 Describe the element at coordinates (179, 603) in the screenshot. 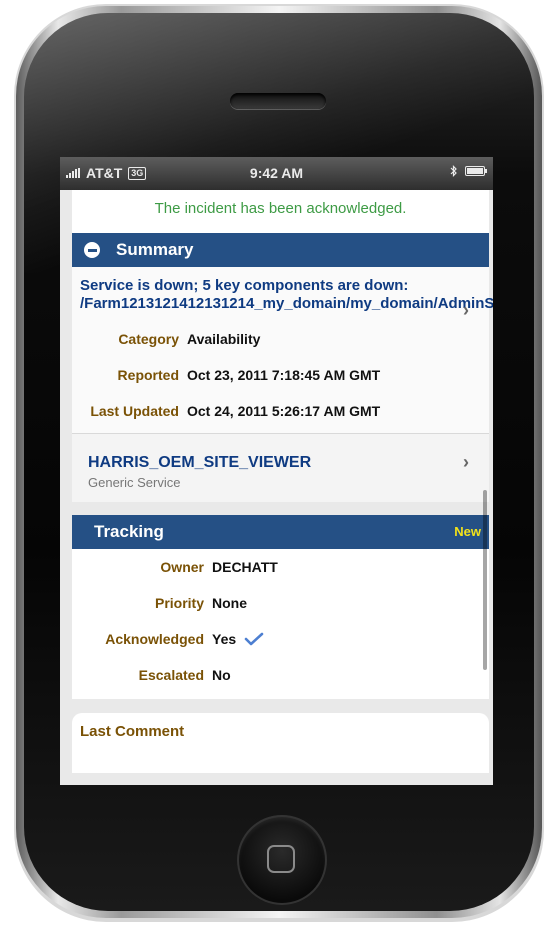

I see `field-label: Priority` at that location.